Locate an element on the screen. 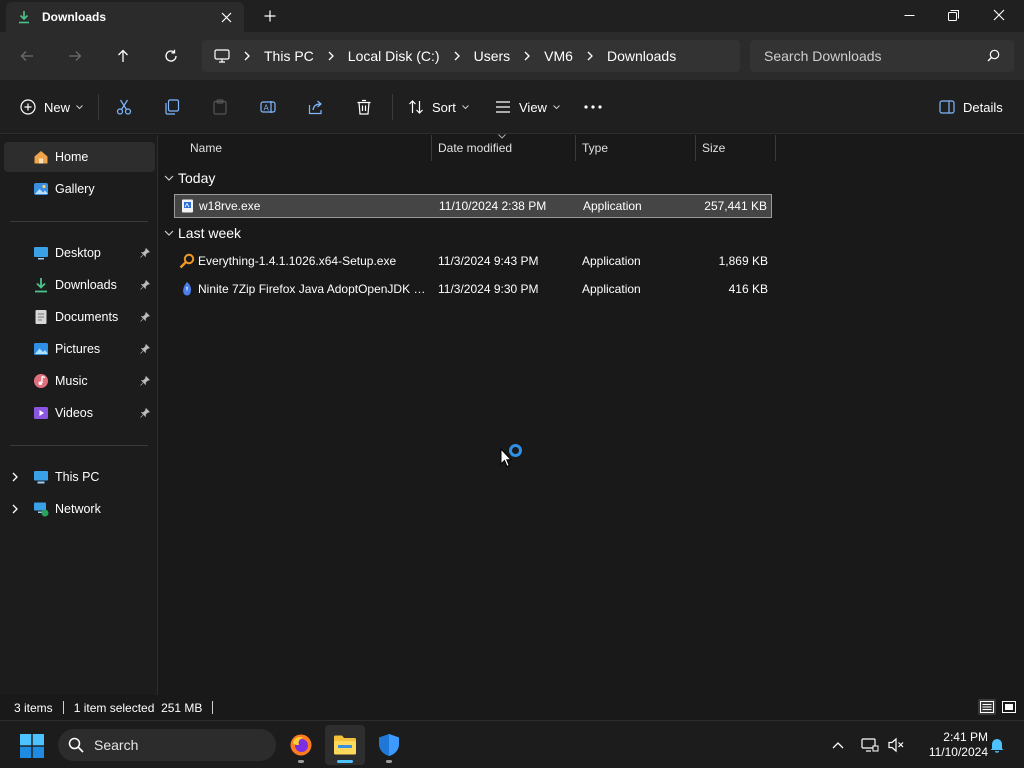 This screenshot has width=1024, height=768. group-header-last-week: Last week is located at coordinates (202, 233).